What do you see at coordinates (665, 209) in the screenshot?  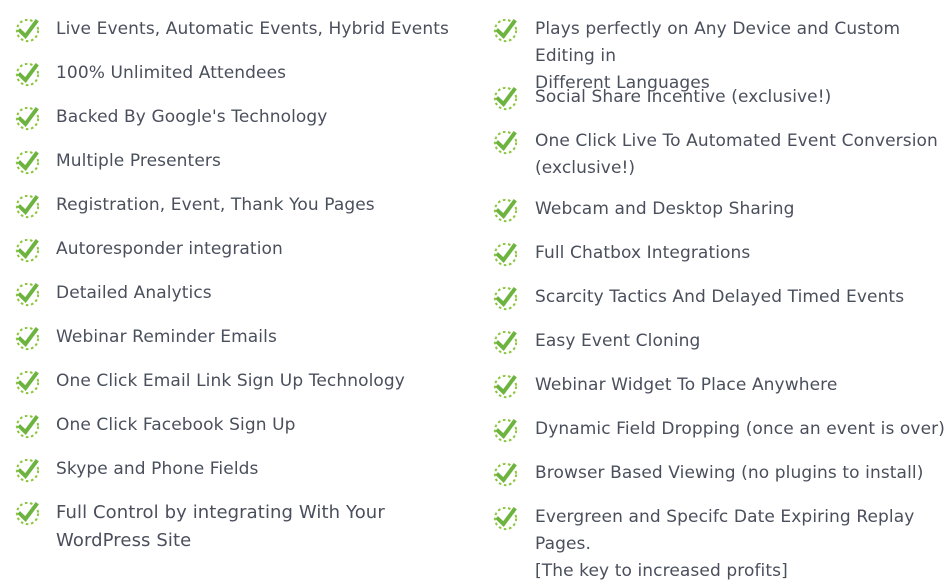 I see `feature-item-label: Webcam and Desktop Sharing` at bounding box center [665, 209].